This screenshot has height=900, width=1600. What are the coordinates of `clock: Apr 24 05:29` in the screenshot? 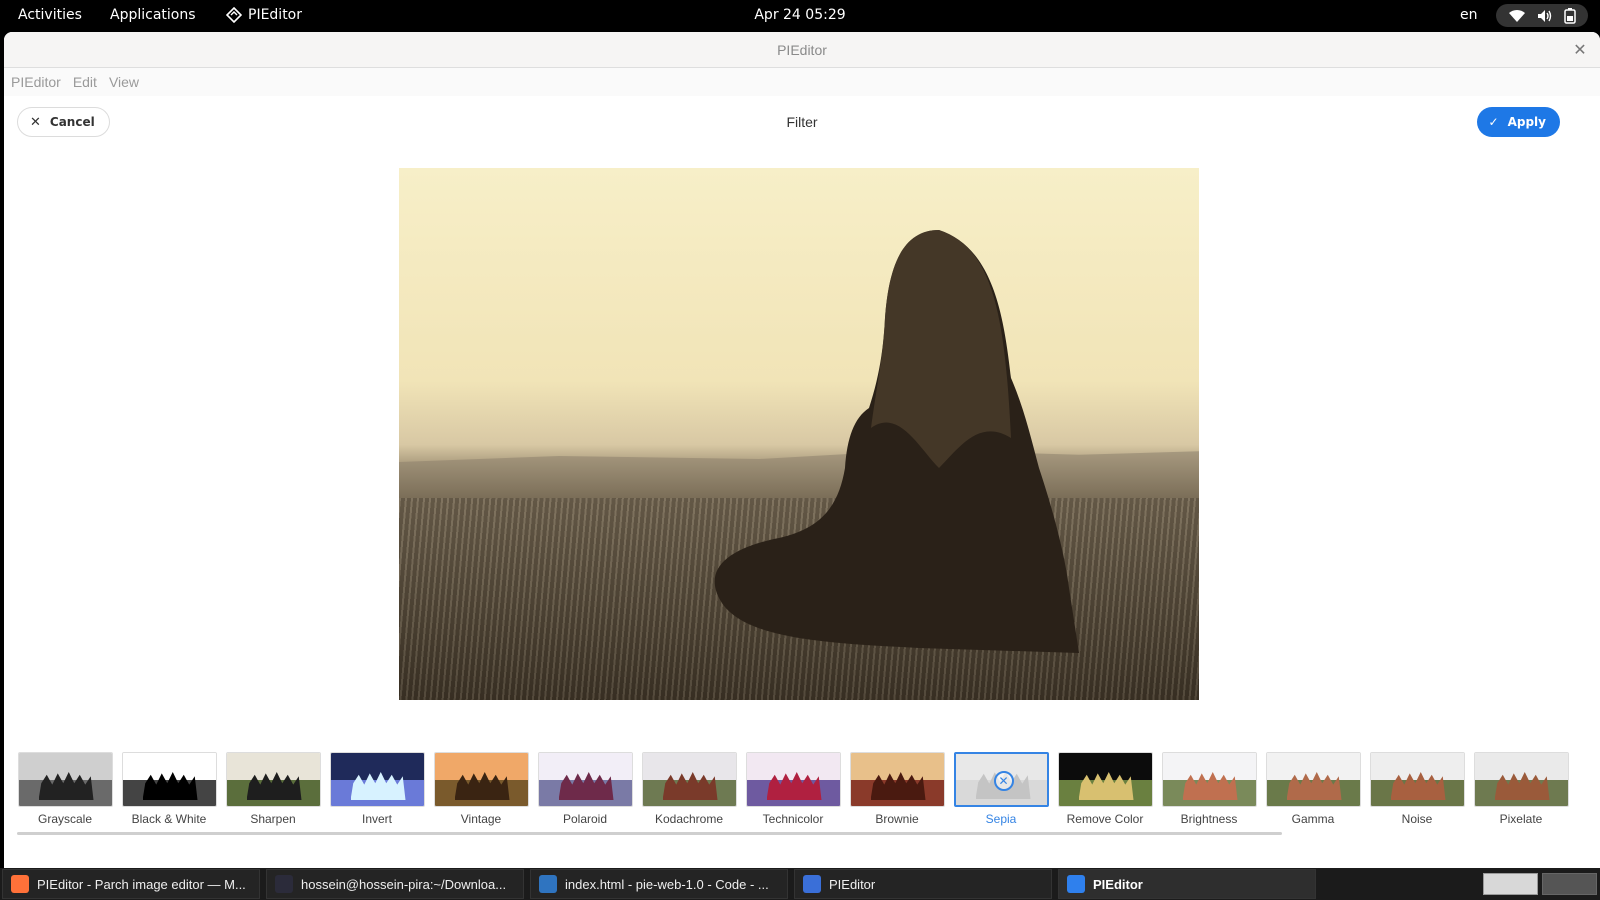 It's located at (799, 15).